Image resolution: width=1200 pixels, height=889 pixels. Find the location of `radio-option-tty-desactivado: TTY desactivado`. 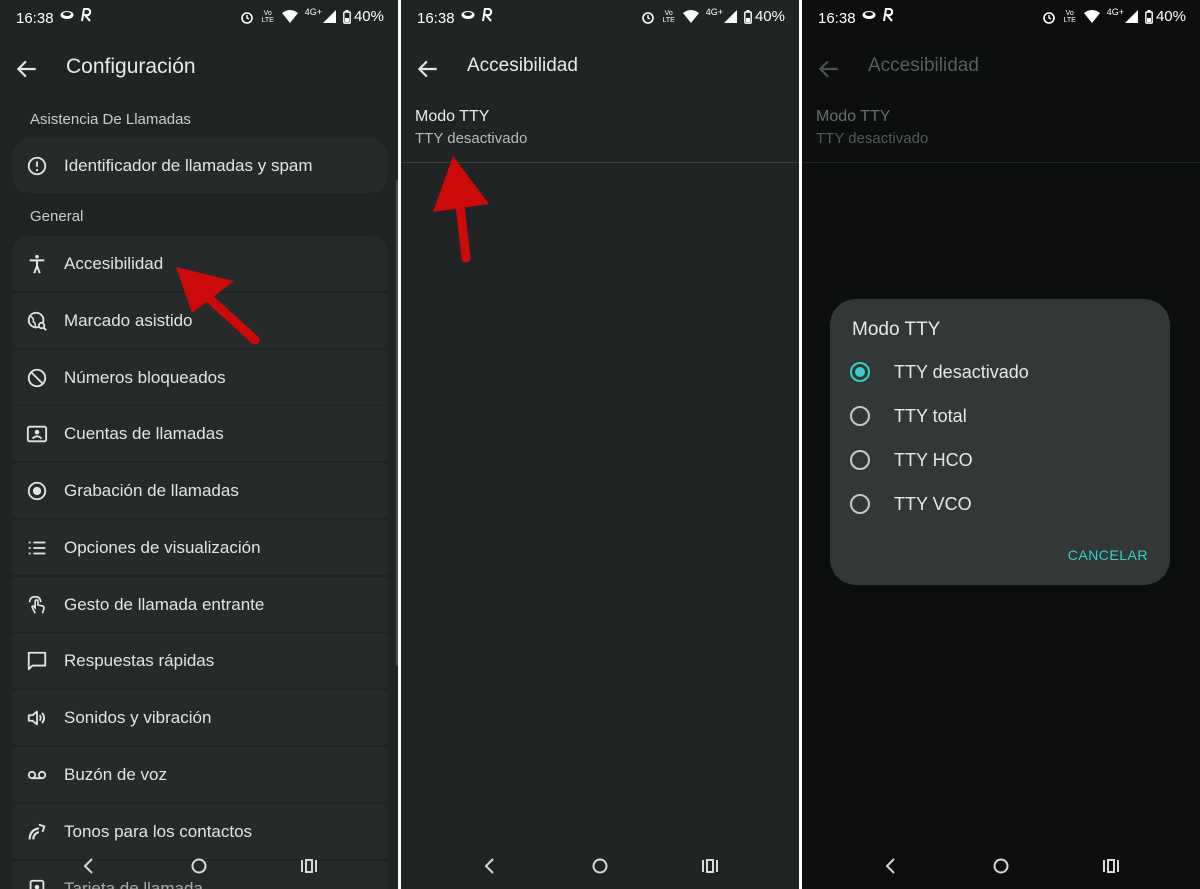

radio-option-tty-desactivado: TTY desactivado is located at coordinates (939, 372).